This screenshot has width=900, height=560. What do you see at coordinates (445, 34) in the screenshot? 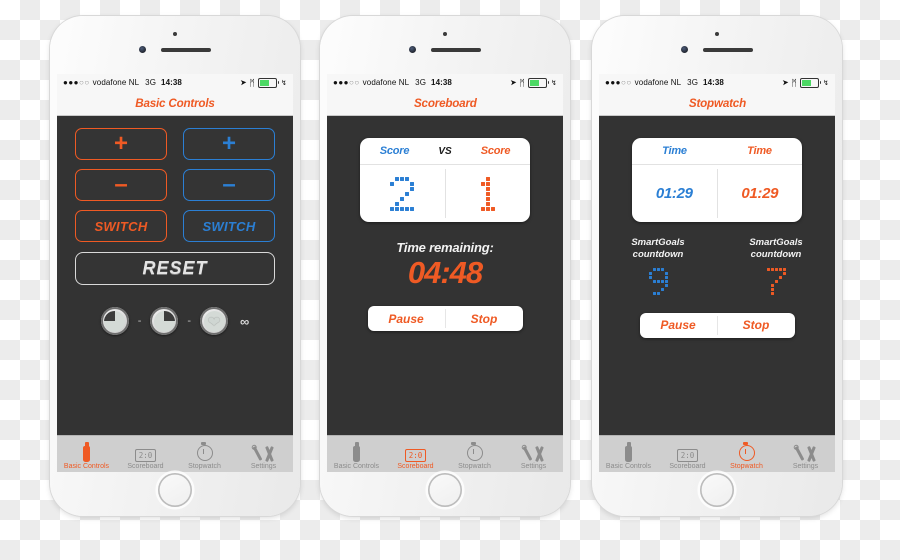
I see `rear-camera-icon` at bounding box center [445, 34].